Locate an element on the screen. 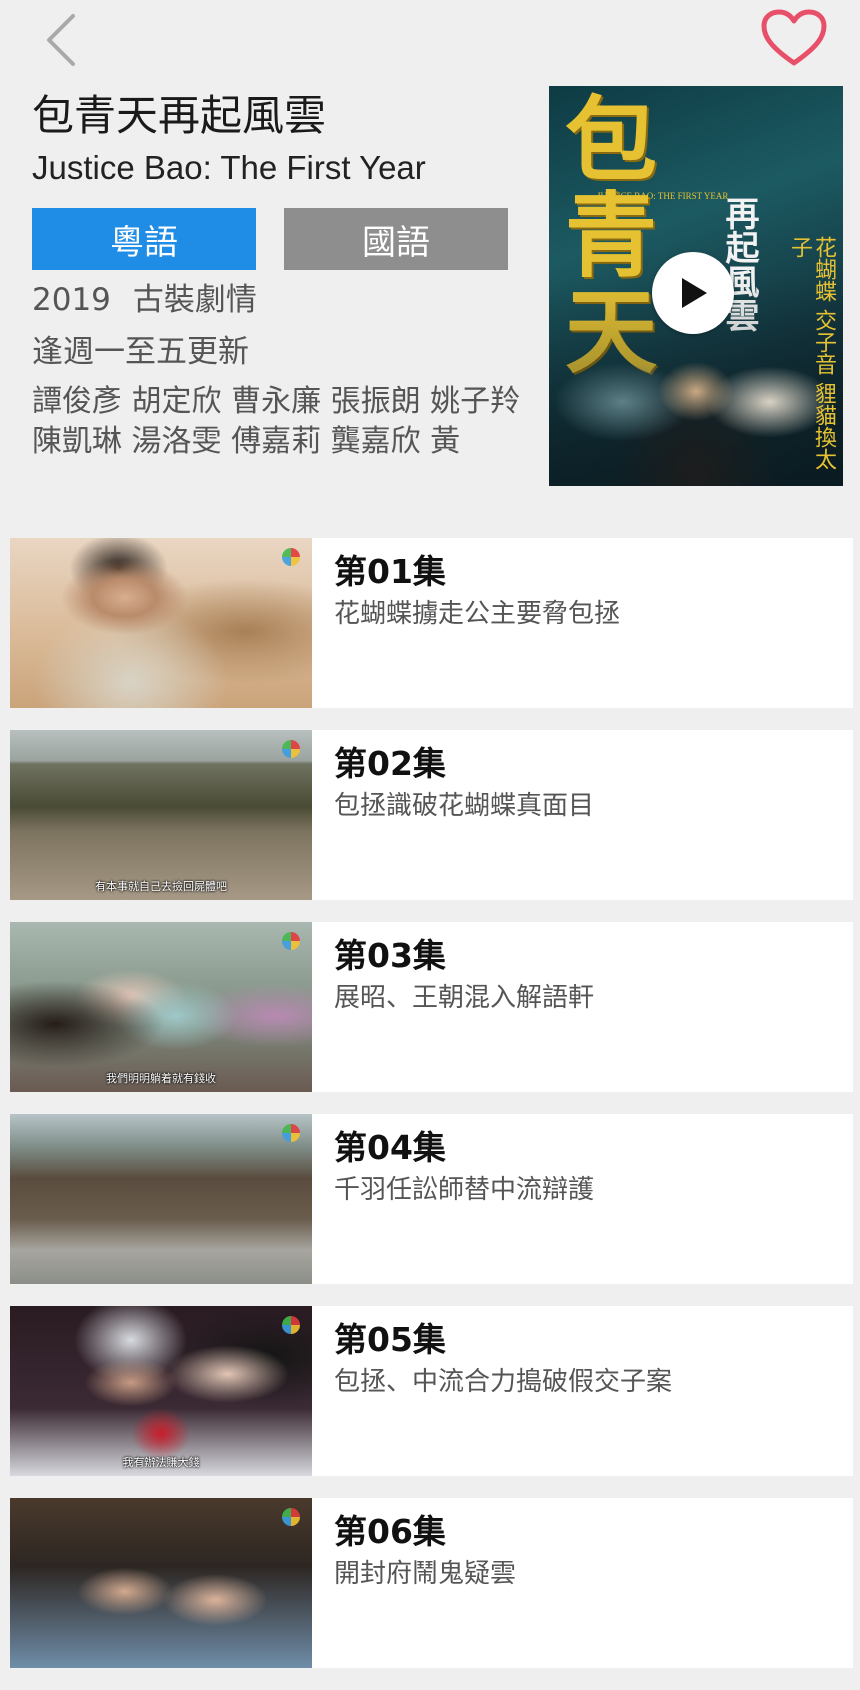 This screenshot has width=860, height=1690. chevron-left-icon is located at coordinates (61, 40).